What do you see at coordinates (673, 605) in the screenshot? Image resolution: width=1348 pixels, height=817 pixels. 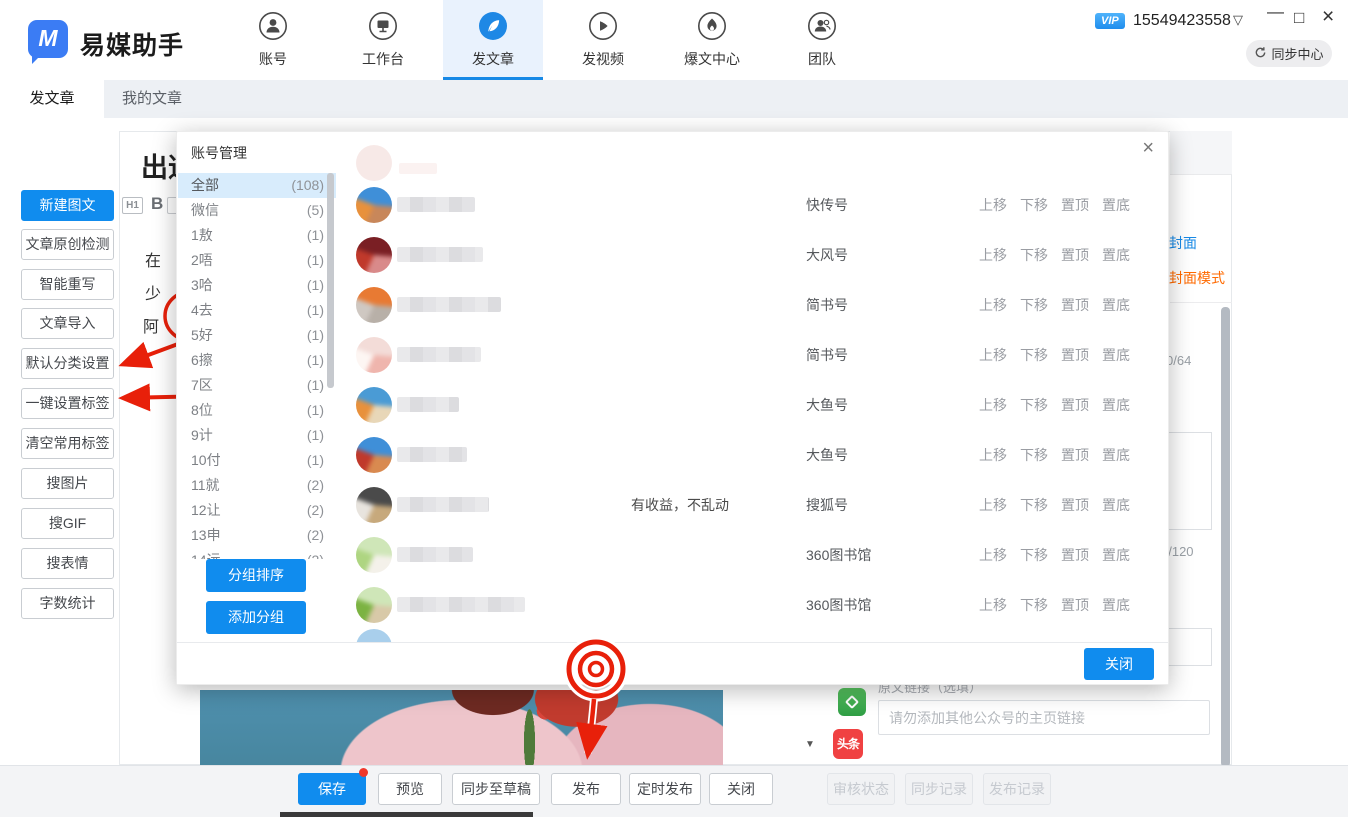 I see `account-row: 360图书馆 上移 下移 置顶 置底` at bounding box center [673, 605].